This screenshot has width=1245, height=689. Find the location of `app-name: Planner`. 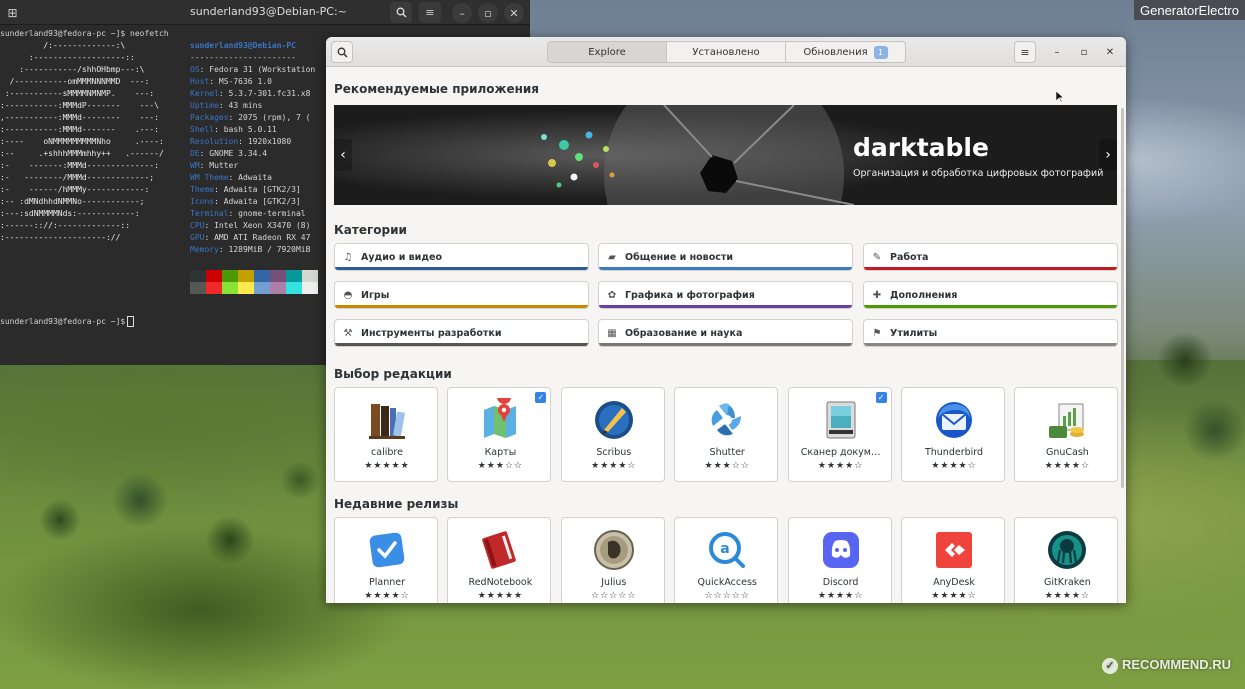

app-name: Planner is located at coordinates (387, 582).